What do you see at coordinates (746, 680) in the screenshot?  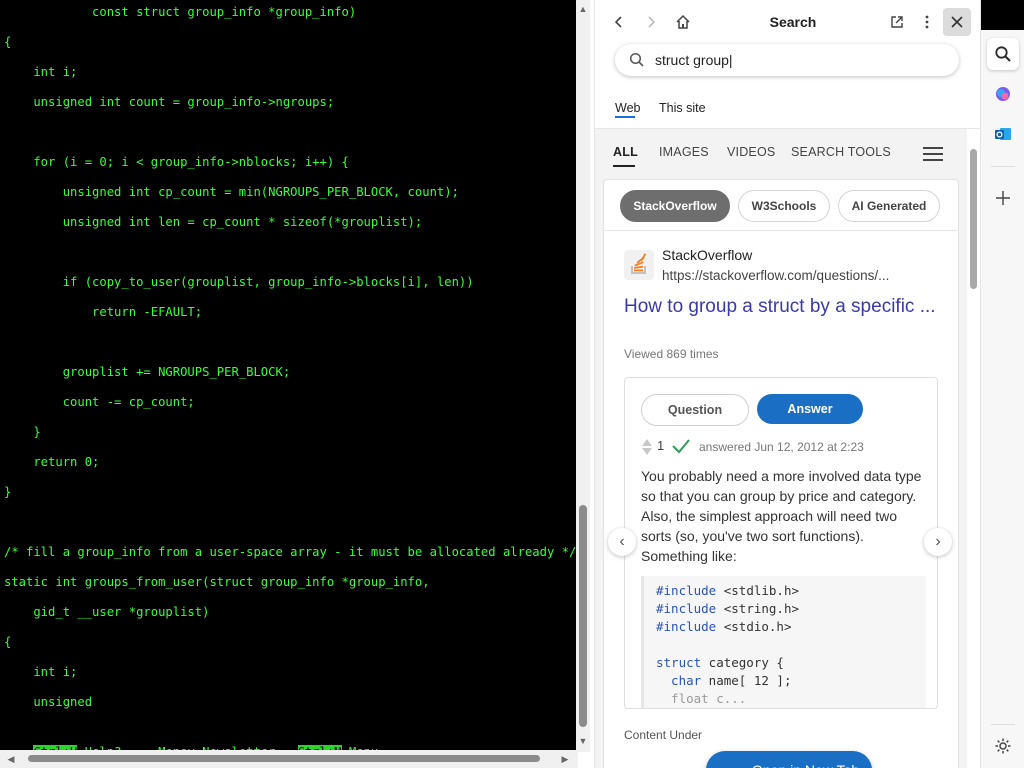 I see `code-text: name[ 12 ];` at bounding box center [746, 680].